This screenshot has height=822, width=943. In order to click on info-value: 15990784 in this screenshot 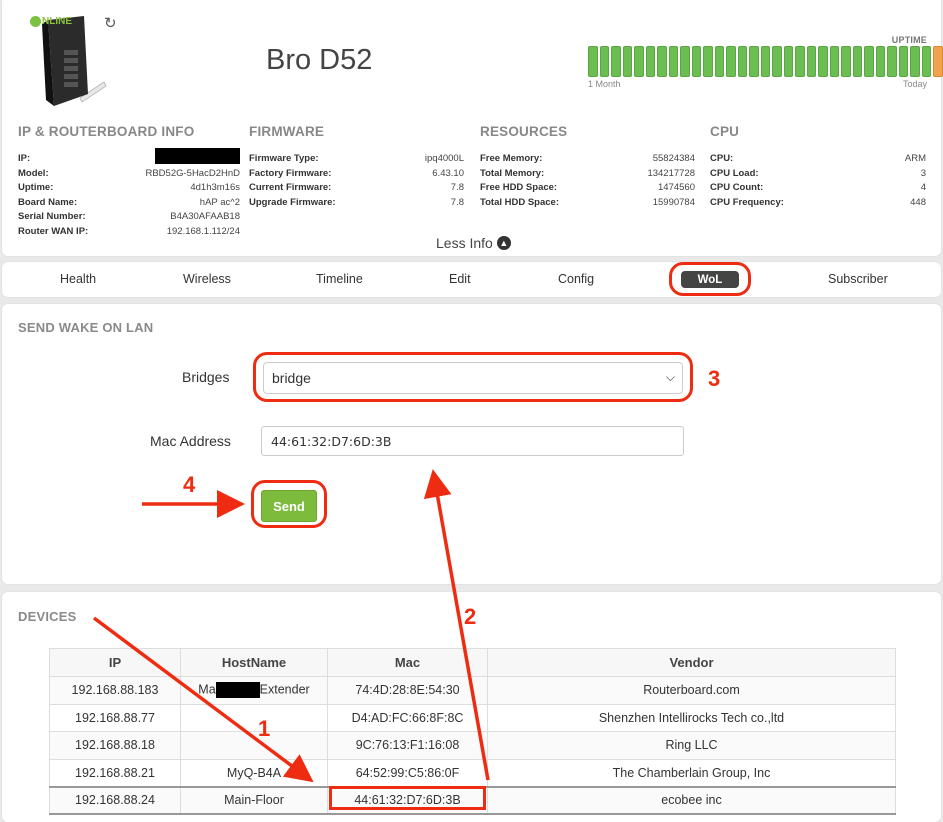, I will do `click(673, 202)`.